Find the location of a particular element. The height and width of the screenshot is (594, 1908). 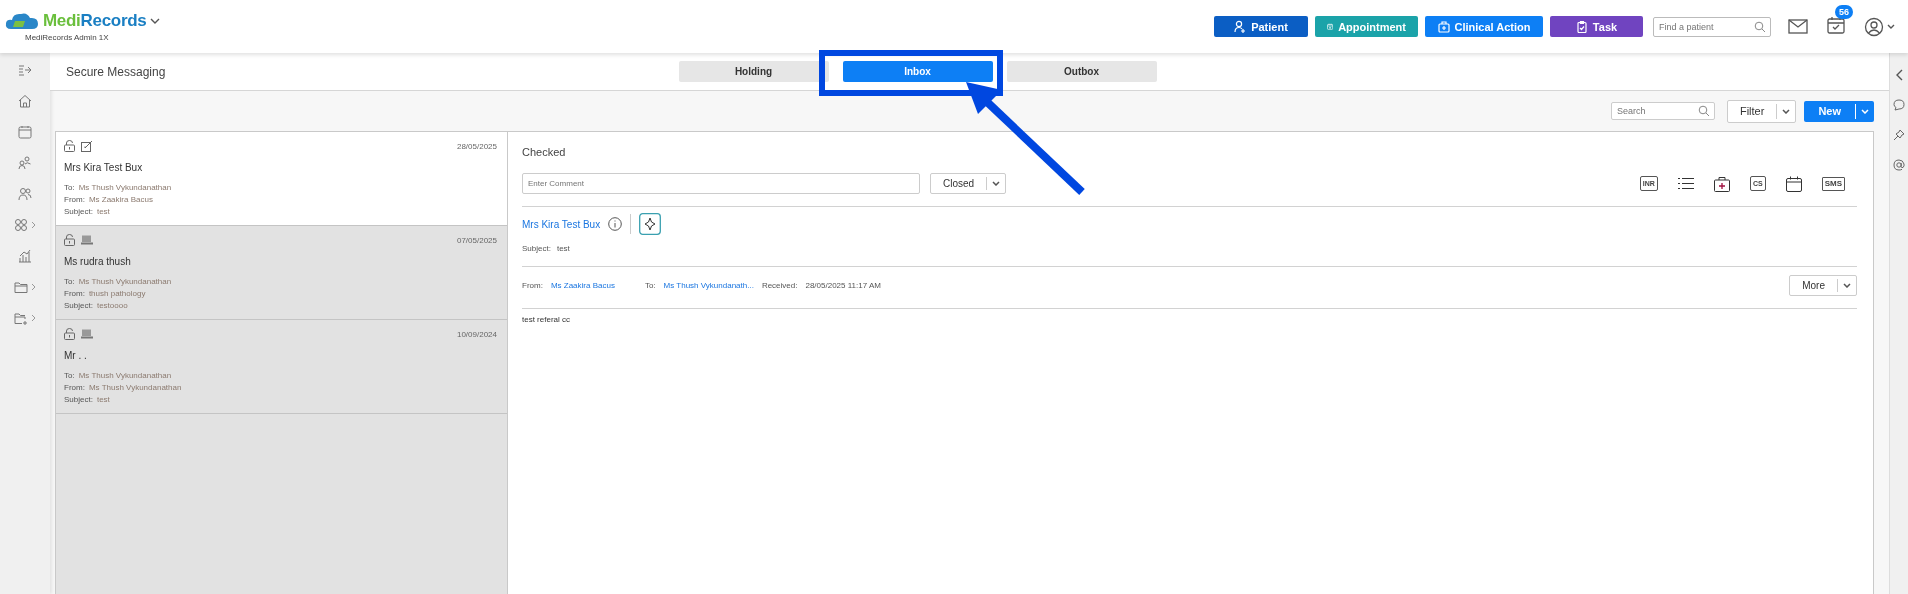

logo-text: MediRecords is located at coordinates (95, 21).